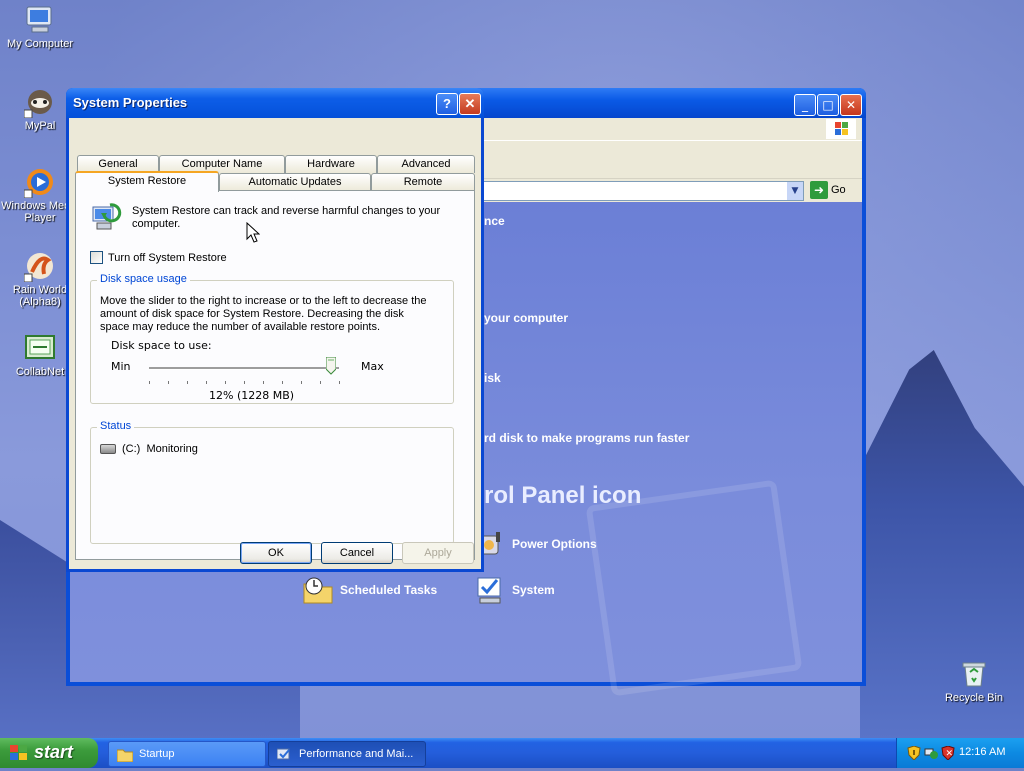 The image size is (1024, 771). I want to click on media-player-icon, so click(39, 182).